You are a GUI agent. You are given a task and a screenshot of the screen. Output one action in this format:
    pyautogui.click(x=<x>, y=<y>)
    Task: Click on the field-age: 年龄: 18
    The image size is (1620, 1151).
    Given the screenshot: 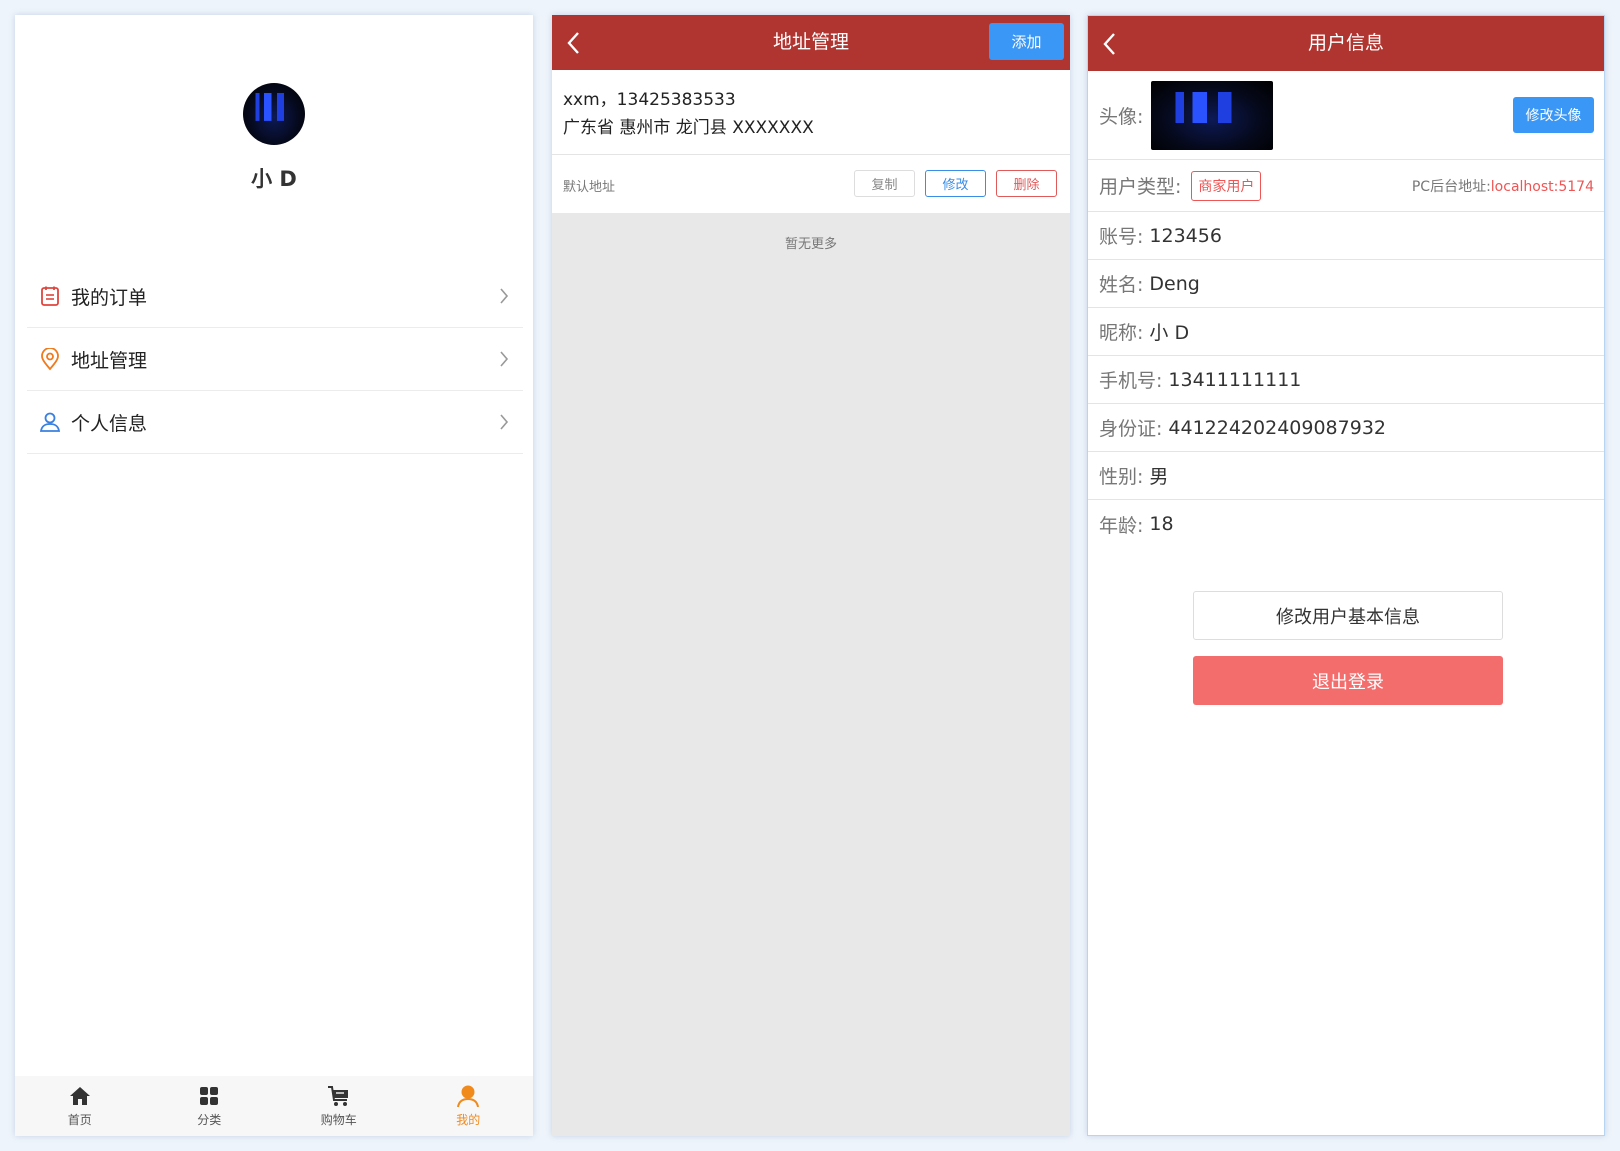 What is the action you would take?
    pyautogui.click(x=1346, y=524)
    